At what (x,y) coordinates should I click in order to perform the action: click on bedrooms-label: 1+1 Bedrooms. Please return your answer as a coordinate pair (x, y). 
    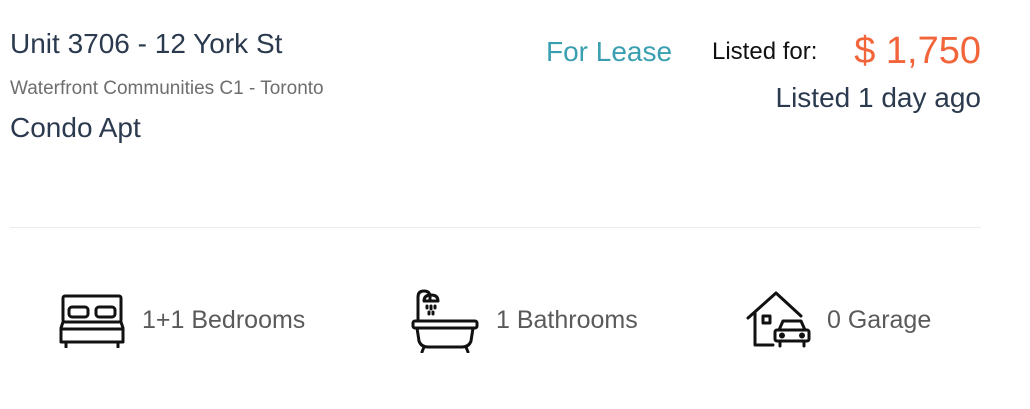
    Looking at the image, I should click on (224, 319).